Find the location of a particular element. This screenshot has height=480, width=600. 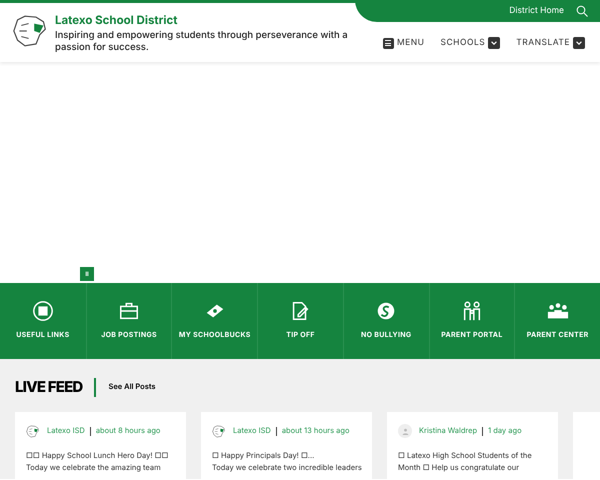

nav-button: SCHOOLS is located at coordinates (470, 43).